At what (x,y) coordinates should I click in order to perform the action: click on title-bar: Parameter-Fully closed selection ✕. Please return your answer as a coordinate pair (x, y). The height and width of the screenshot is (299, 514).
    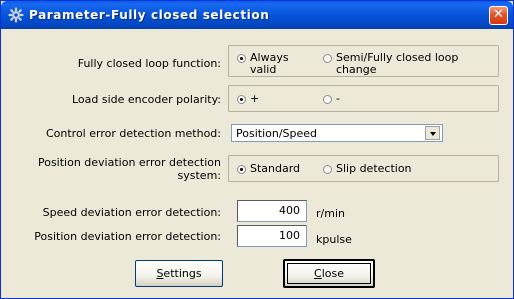
    Looking at the image, I should click on (257, 15).